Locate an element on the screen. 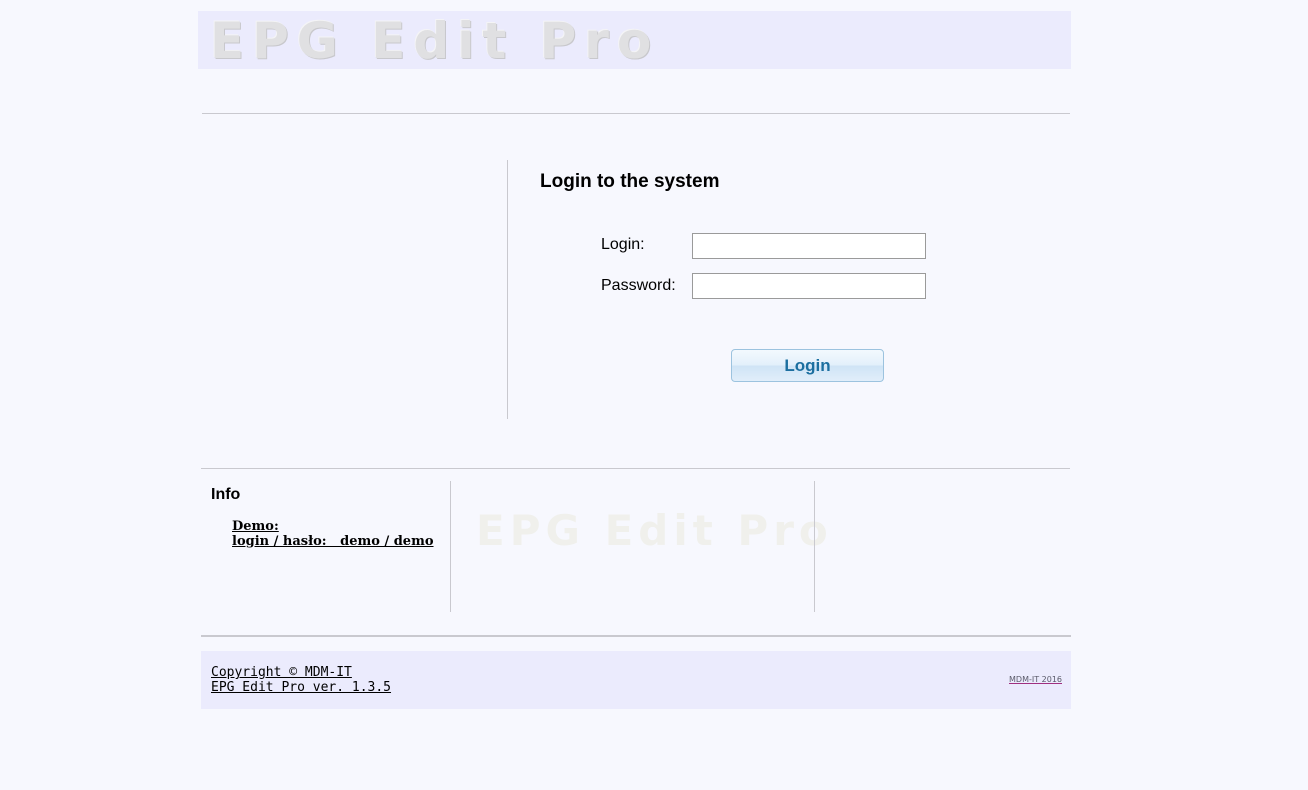  header-banner: EPG Edit Pro is located at coordinates (634, 40).